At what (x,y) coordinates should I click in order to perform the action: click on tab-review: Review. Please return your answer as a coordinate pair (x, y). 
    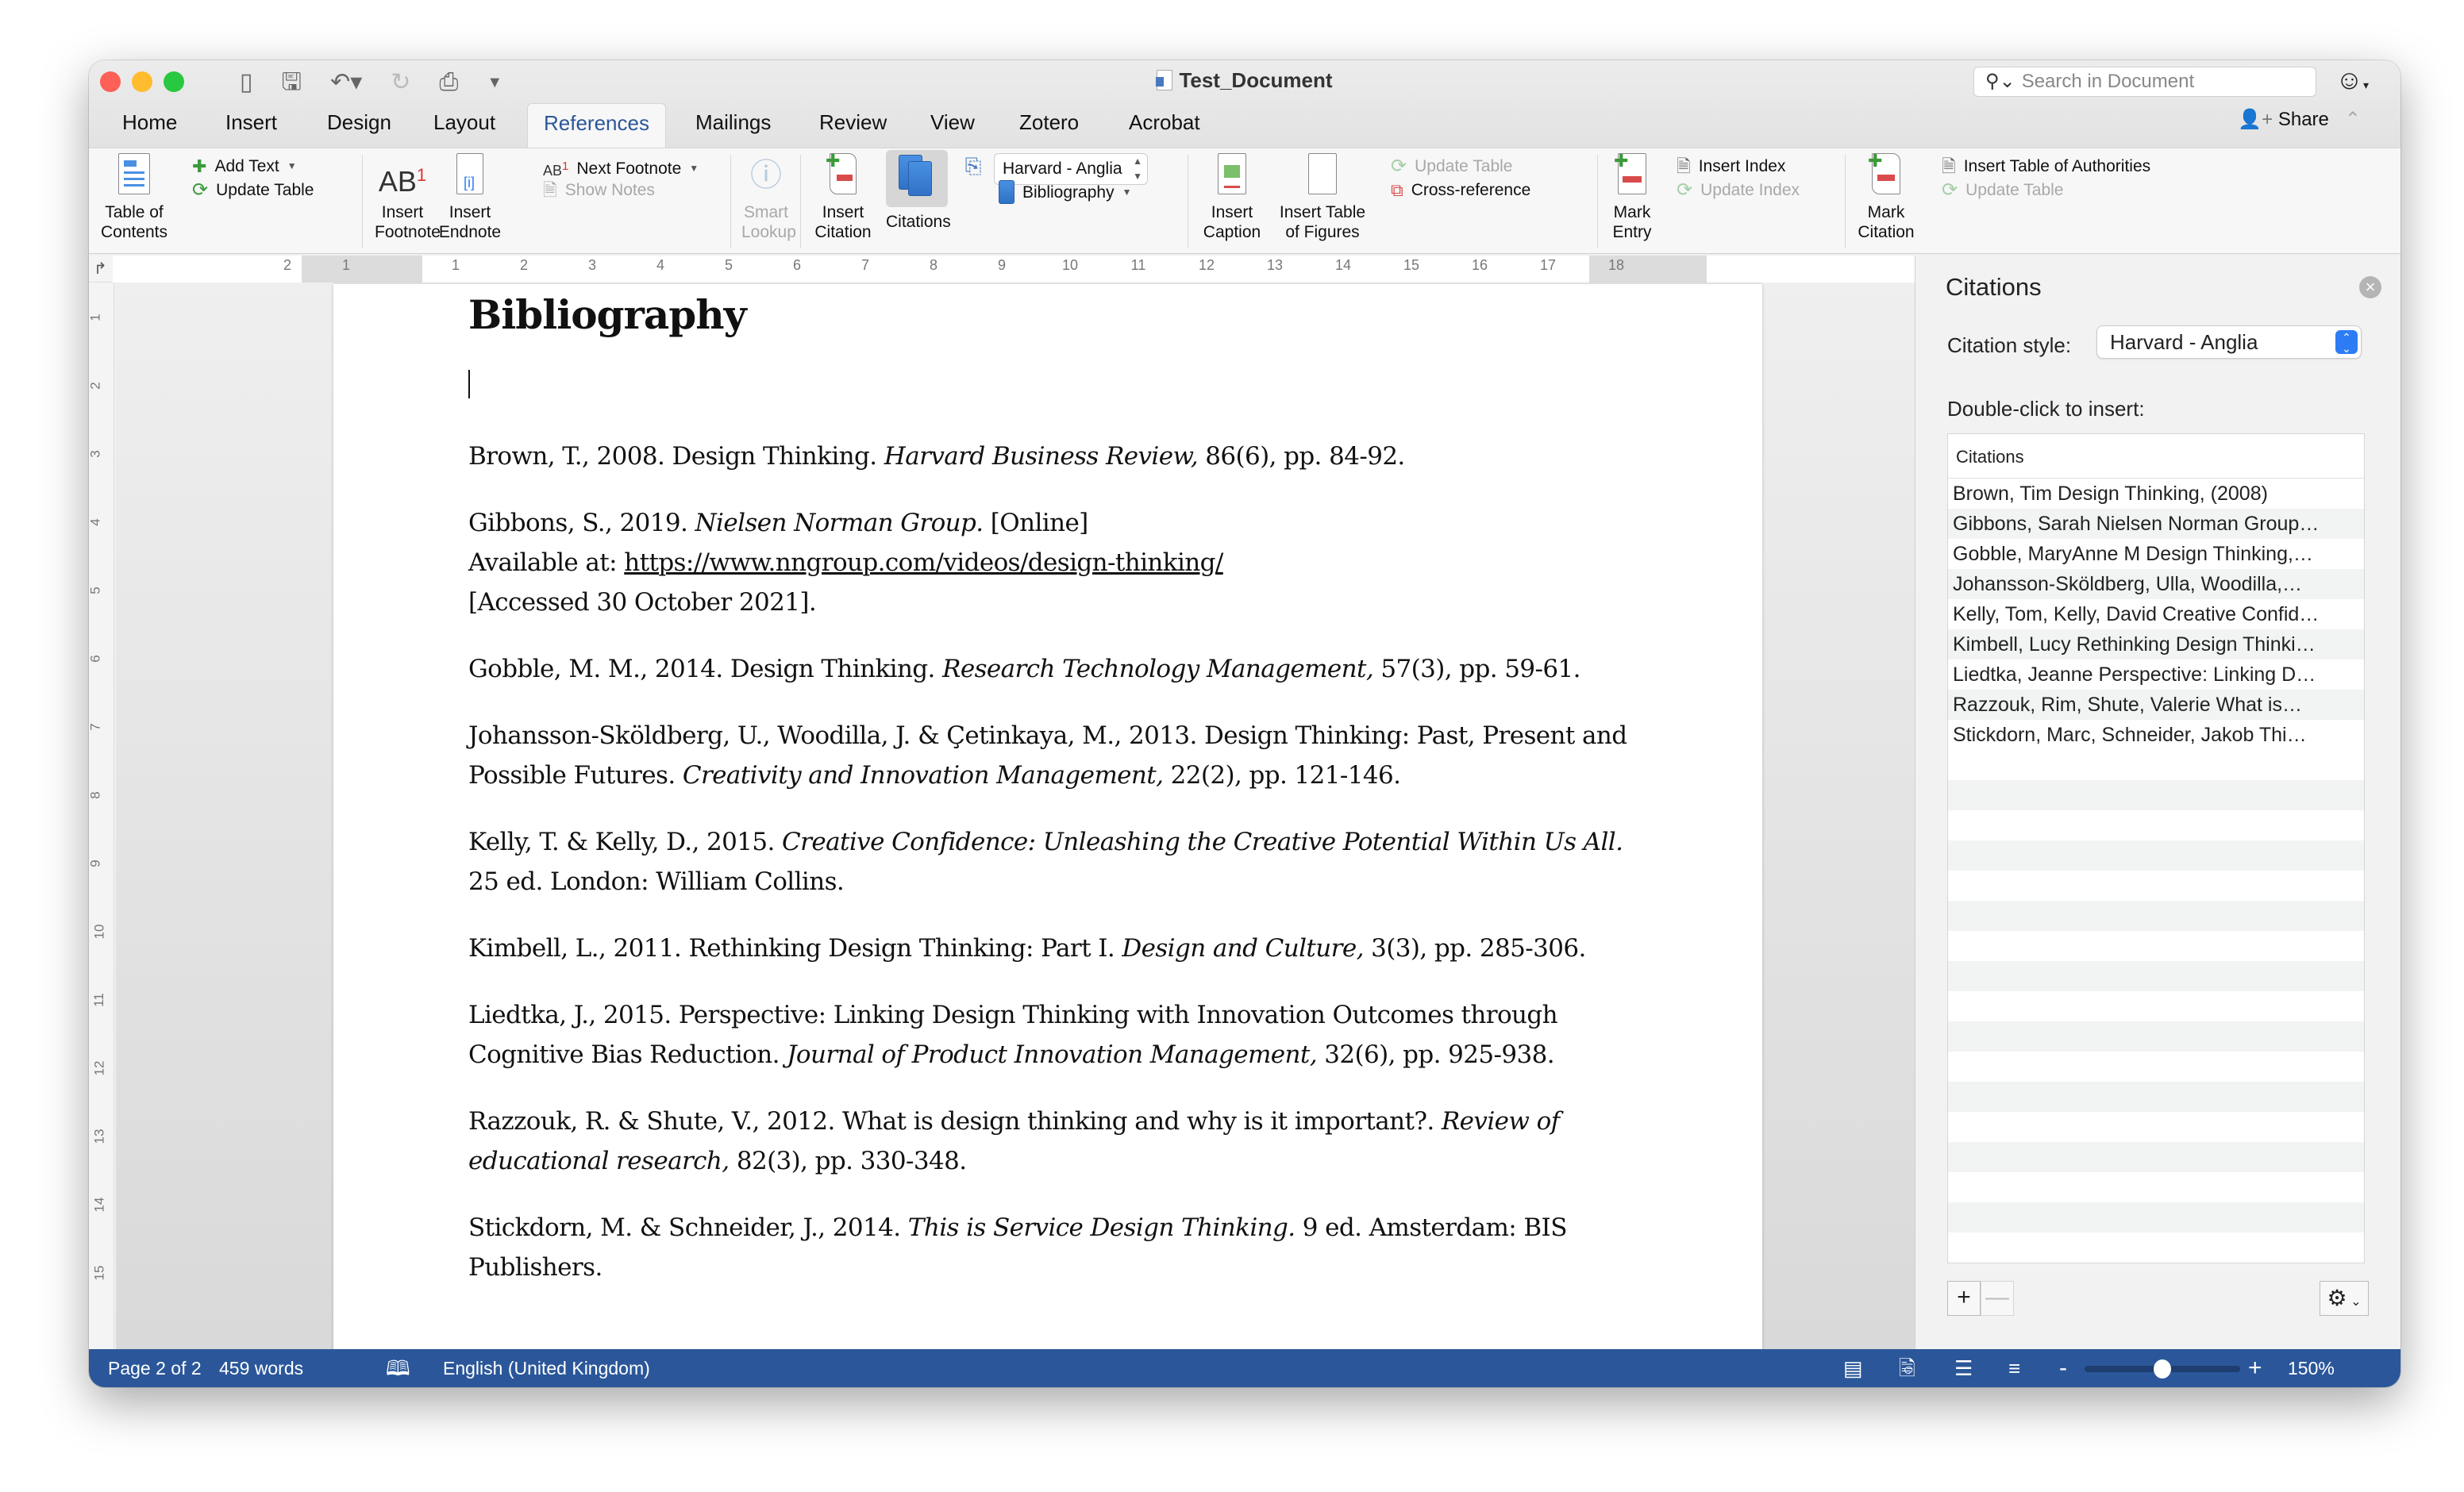
    Looking at the image, I should click on (853, 126).